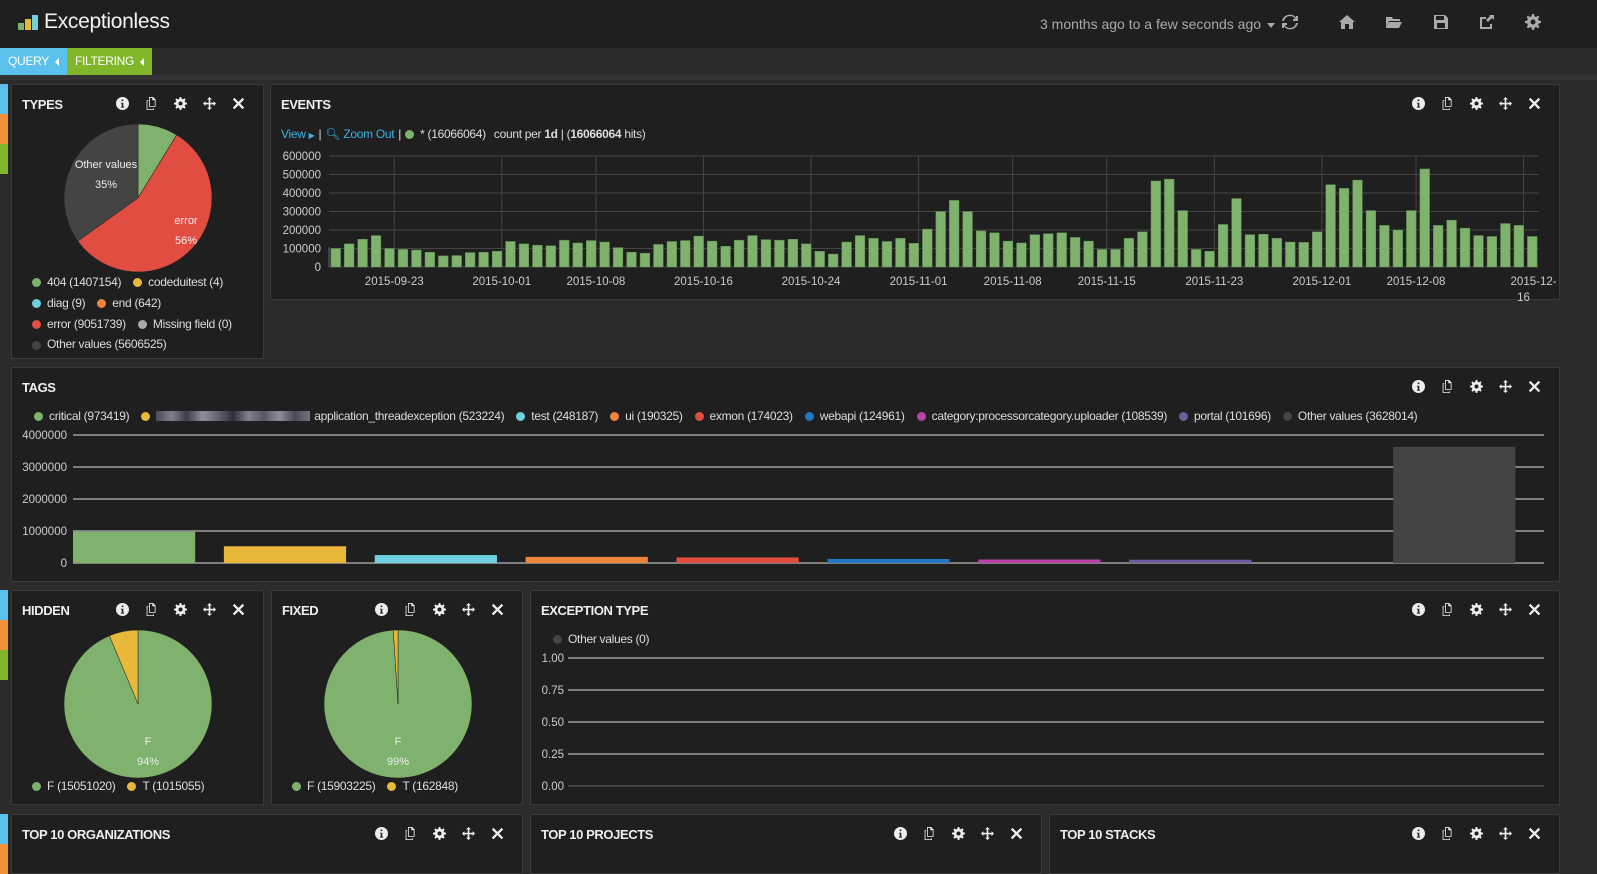 The height and width of the screenshot is (874, 1597). I want to click on tag-bar-other-values, so click(1454, 504).